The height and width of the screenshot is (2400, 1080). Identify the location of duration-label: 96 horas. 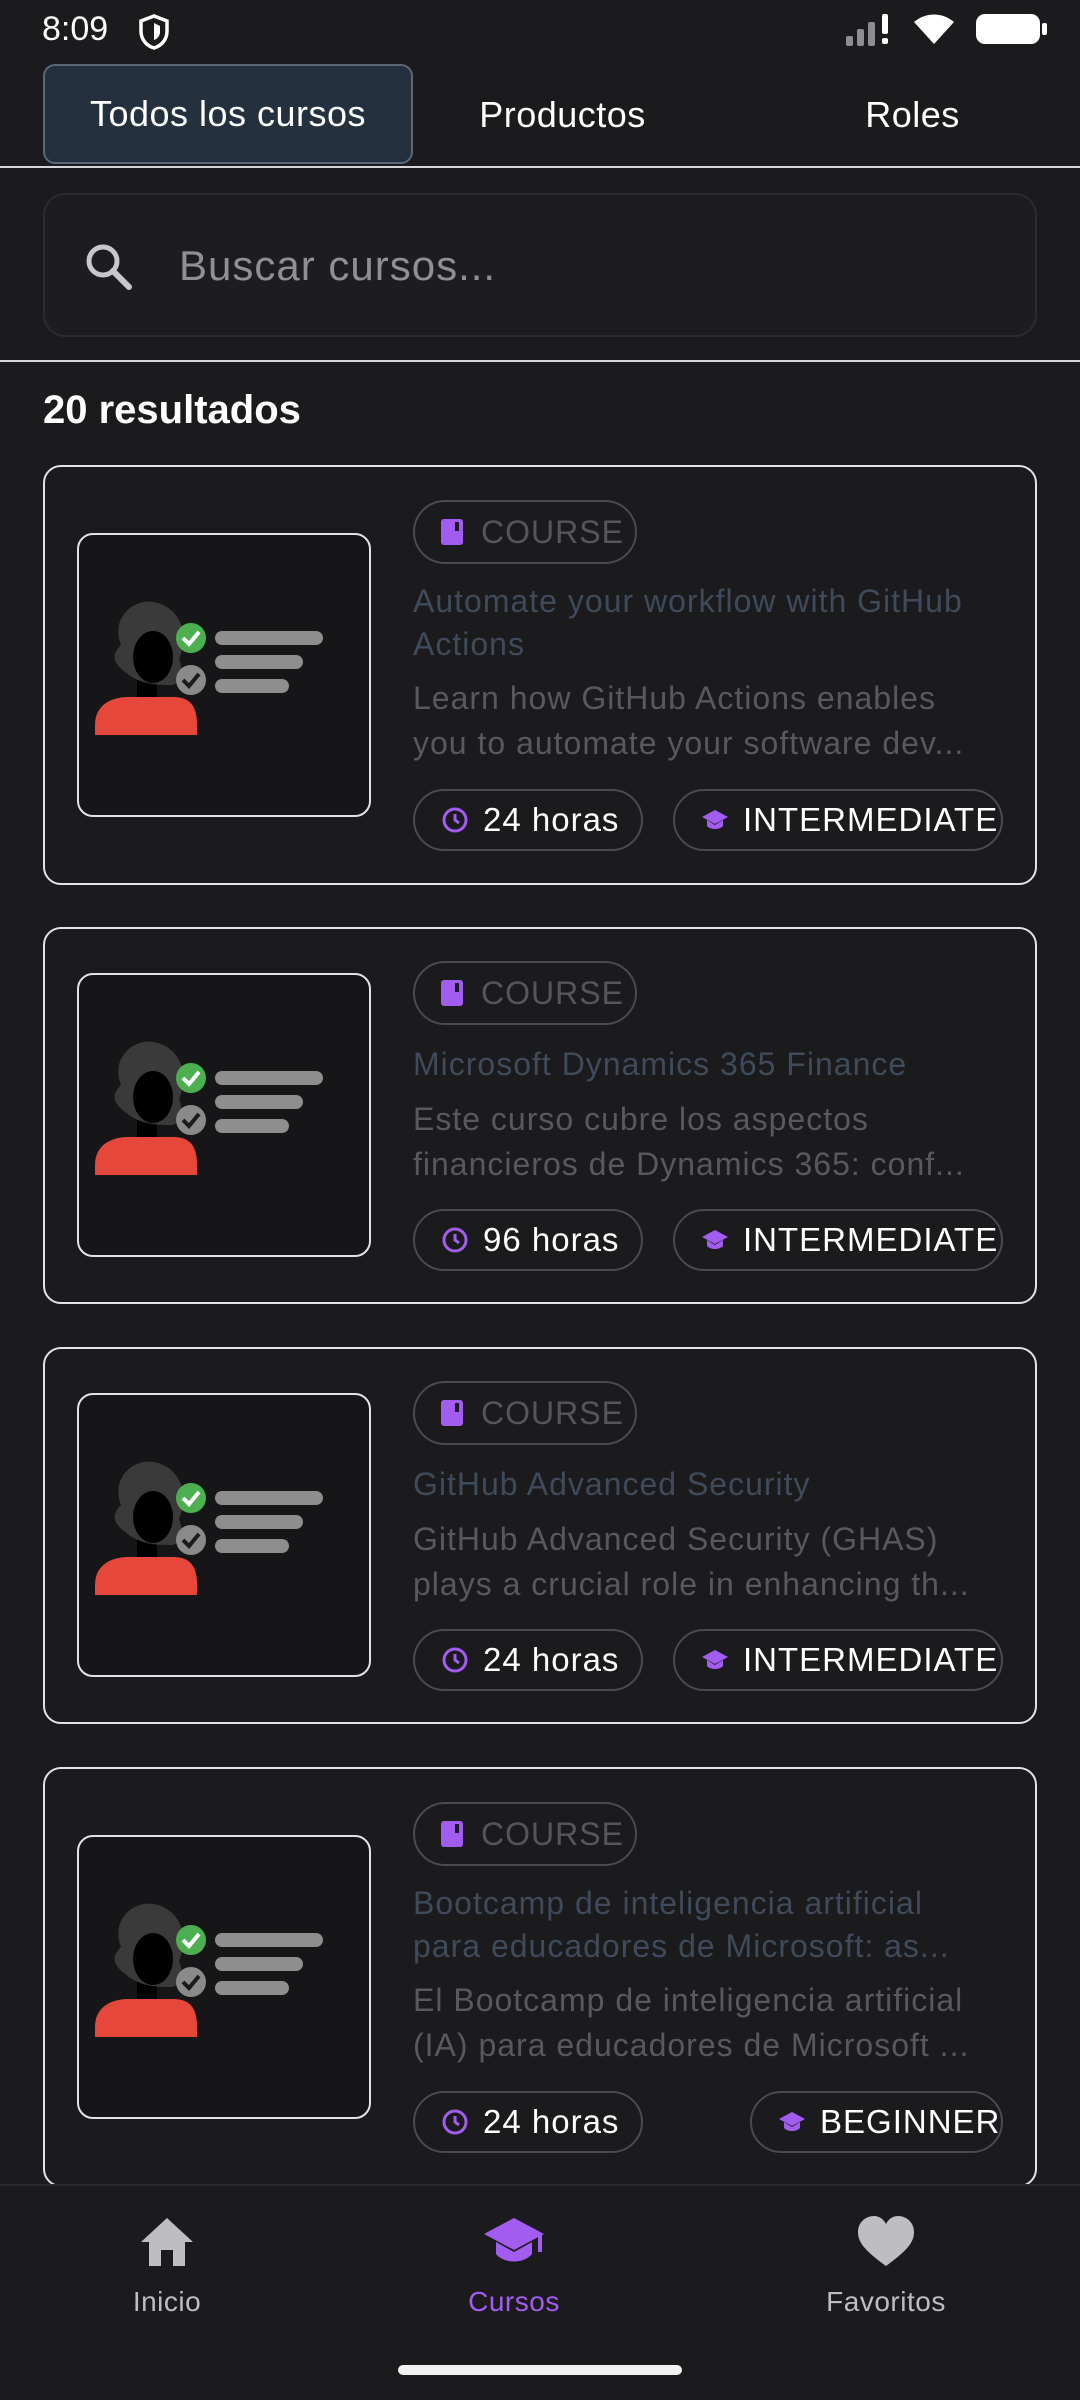
(551, 1239).